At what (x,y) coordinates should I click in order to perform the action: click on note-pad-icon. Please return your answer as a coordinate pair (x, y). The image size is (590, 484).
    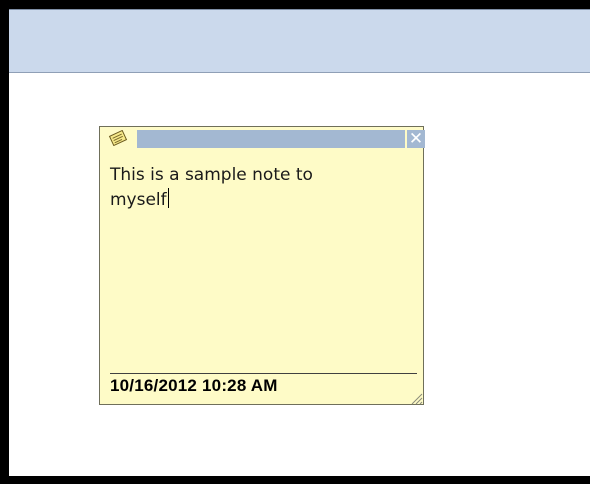
    Looking at the image, I should click on (118, 138).